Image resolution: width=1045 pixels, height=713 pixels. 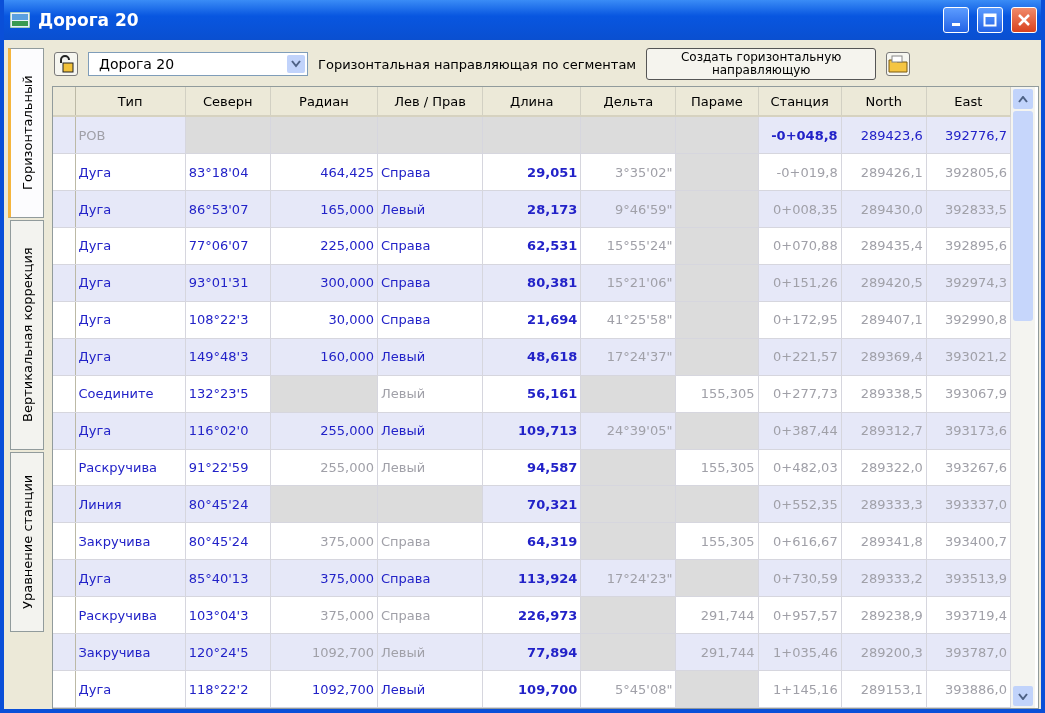 What do you see at coordinates (1024, 20) in the screenshot?
I see `close-button` at bounding box center [1024, 20].